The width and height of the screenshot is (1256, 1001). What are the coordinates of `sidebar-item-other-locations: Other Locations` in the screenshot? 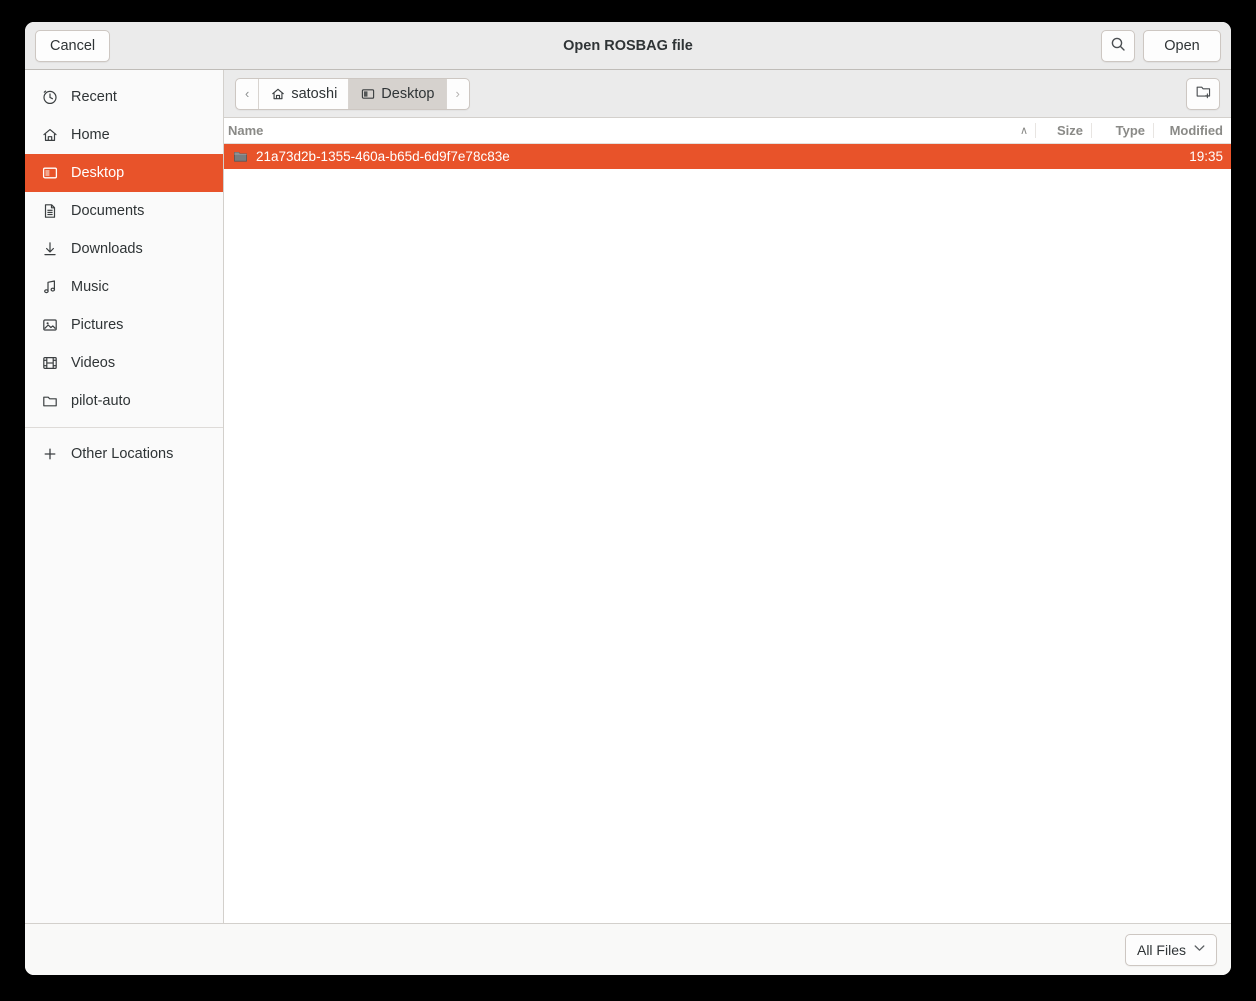 It's located at (124, 454).